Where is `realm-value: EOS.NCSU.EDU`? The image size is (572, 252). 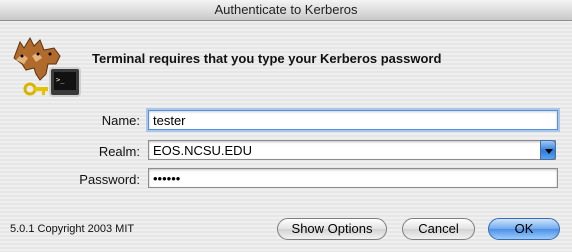 realm-value: EOS.NCSU.EDU is located at coordinates (202, 150).